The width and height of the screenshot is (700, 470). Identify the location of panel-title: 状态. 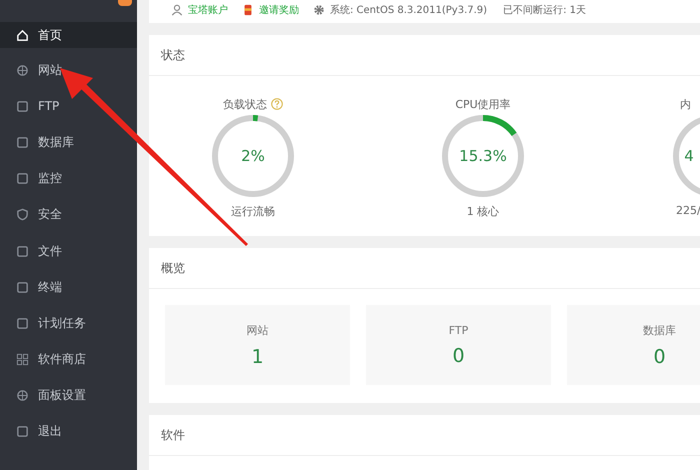
(424, 55).